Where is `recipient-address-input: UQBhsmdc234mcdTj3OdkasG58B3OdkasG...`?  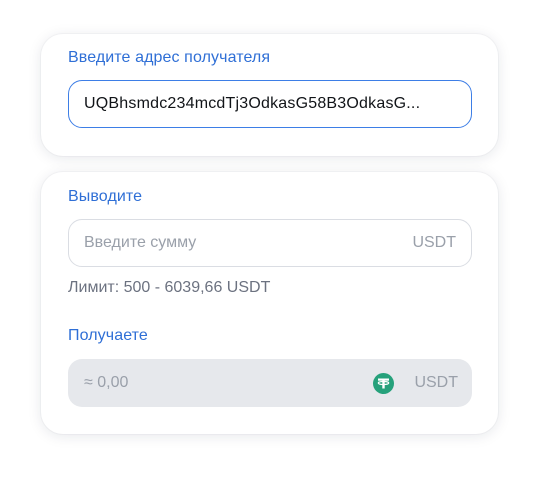 recipient-address-input: UQBhsmdc234mcdTj3OdkasG58B3OdkasG... is located at coordinates (270, 104).